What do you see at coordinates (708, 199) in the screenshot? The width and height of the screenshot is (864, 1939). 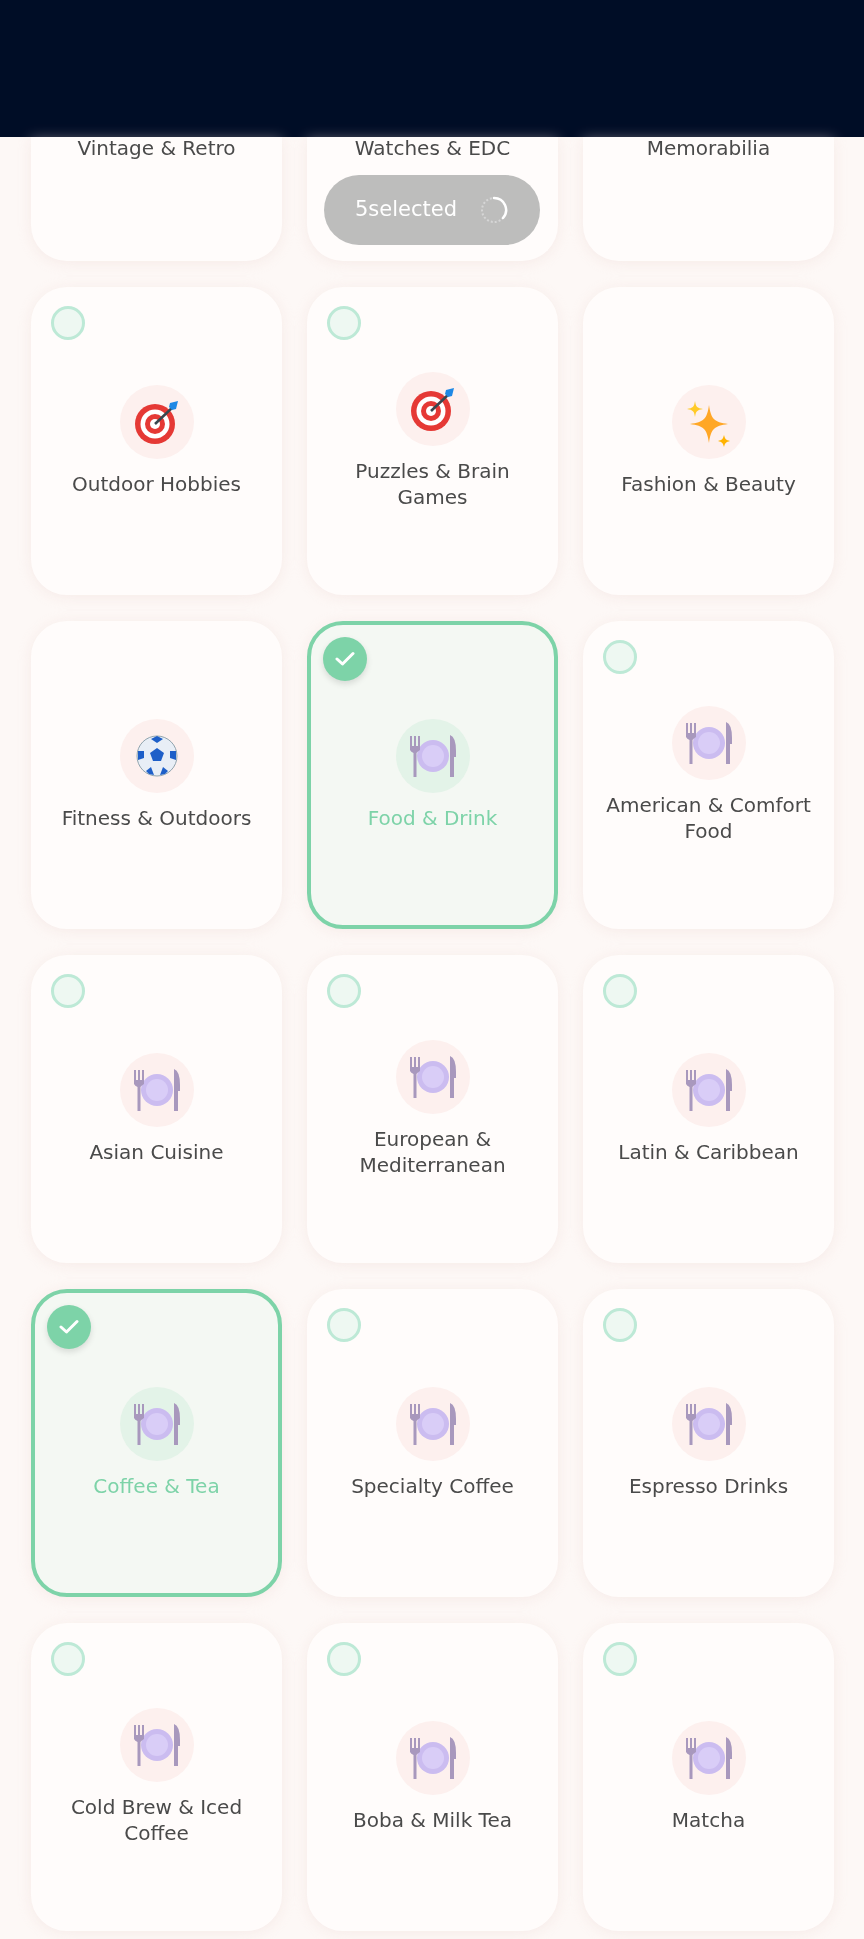 I see `category-card: Memorabilia` at bounding box center [708, 199].